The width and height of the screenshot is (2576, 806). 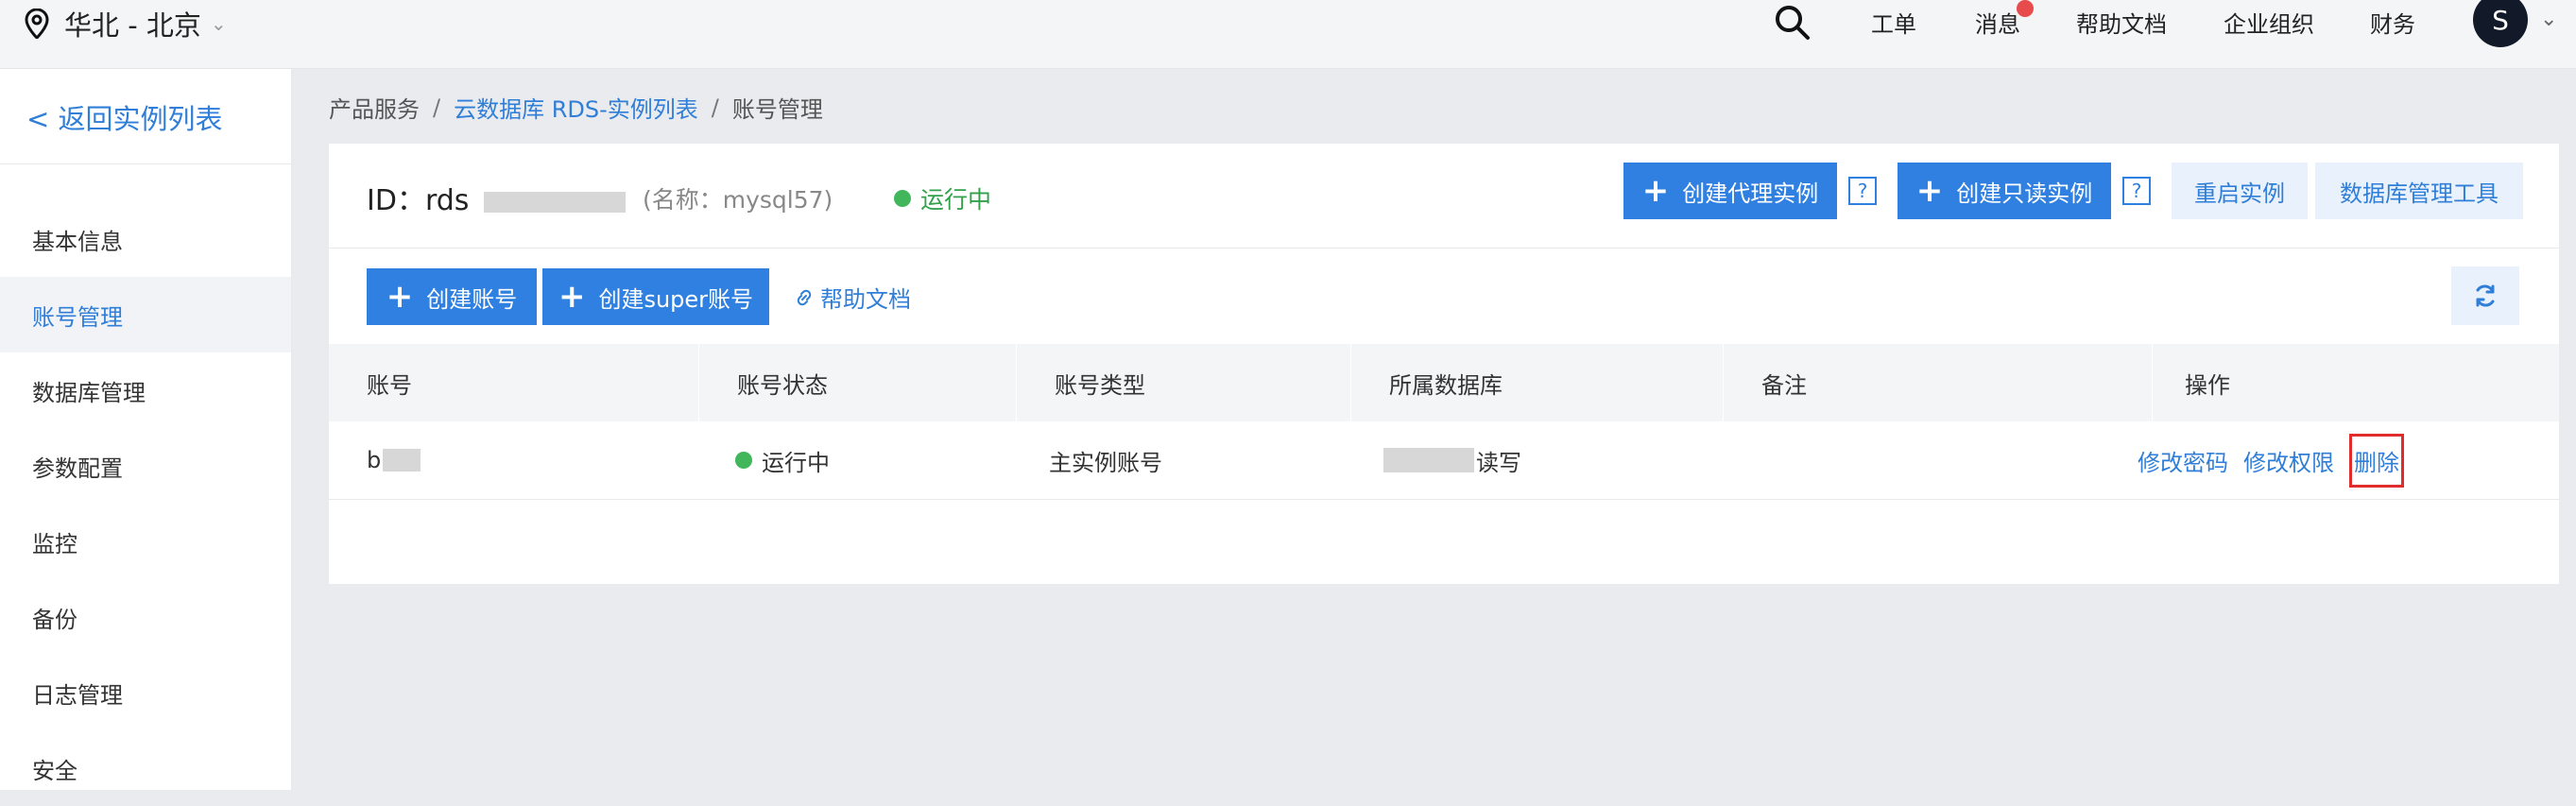 I want to click on breadcrumb: 产品服务 / 云数据库 RDS-实例列表 / 账号管理, so click(x=576, y=107).